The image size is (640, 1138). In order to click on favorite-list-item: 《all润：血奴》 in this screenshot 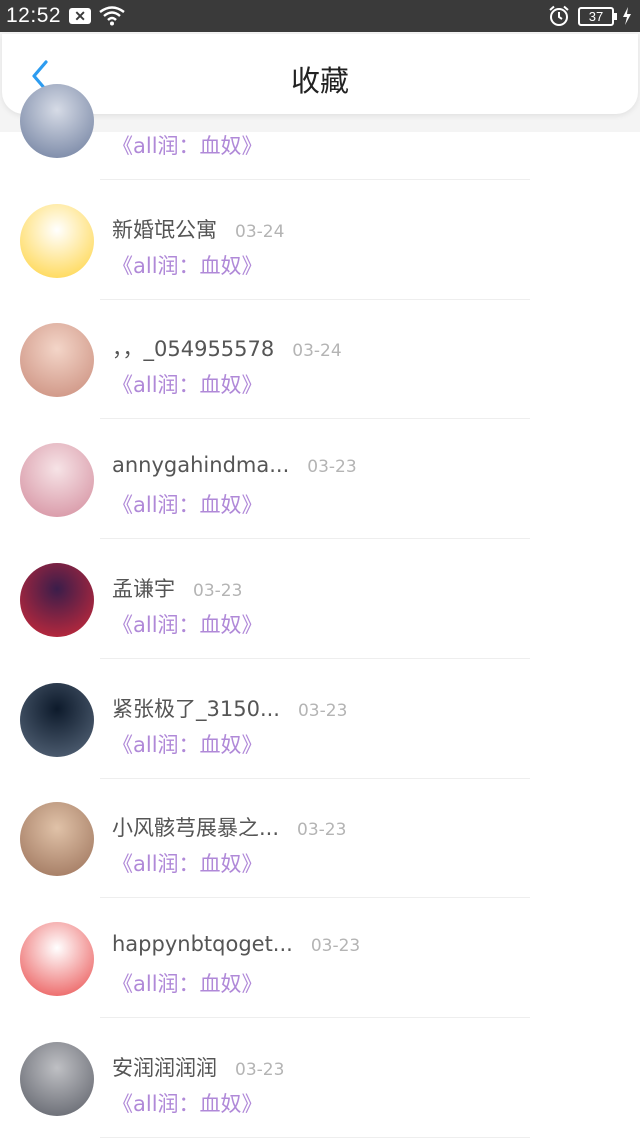, I will do `click(320, 120)`.